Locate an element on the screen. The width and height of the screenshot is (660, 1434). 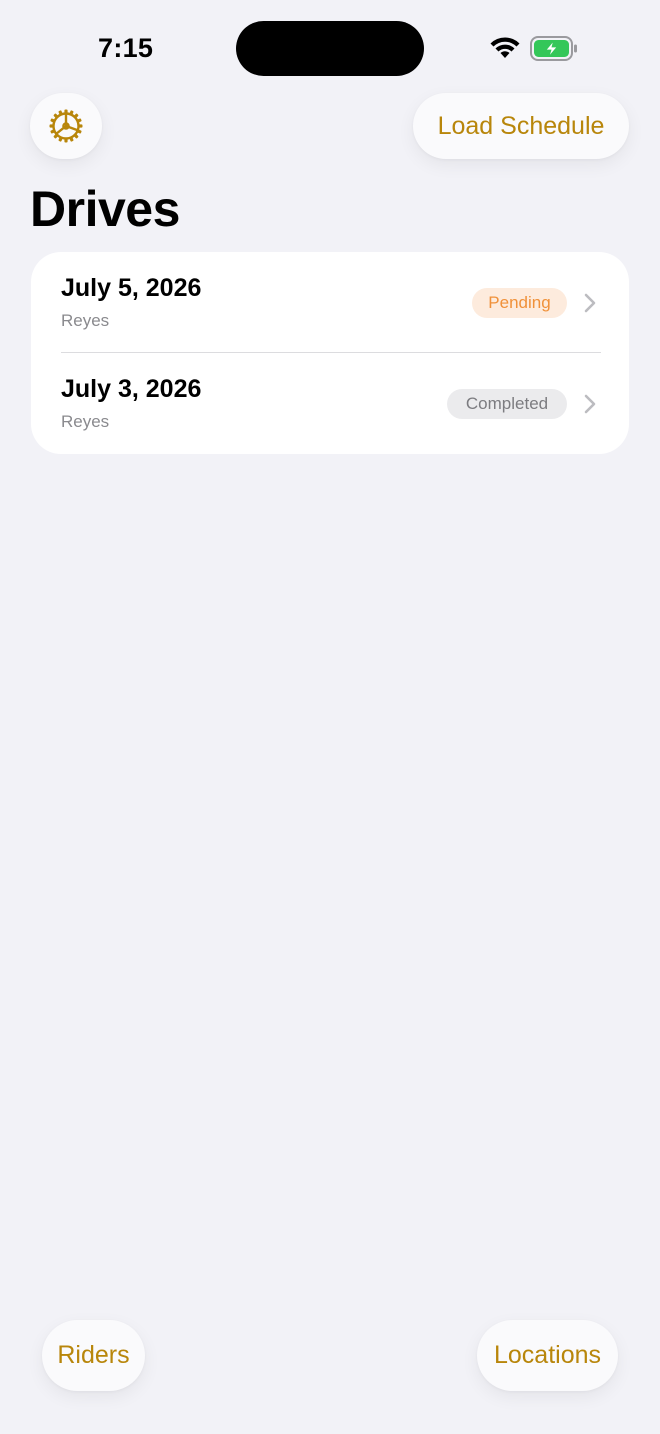
status-badge-pending: Pending is located at coordinates (519, 303).